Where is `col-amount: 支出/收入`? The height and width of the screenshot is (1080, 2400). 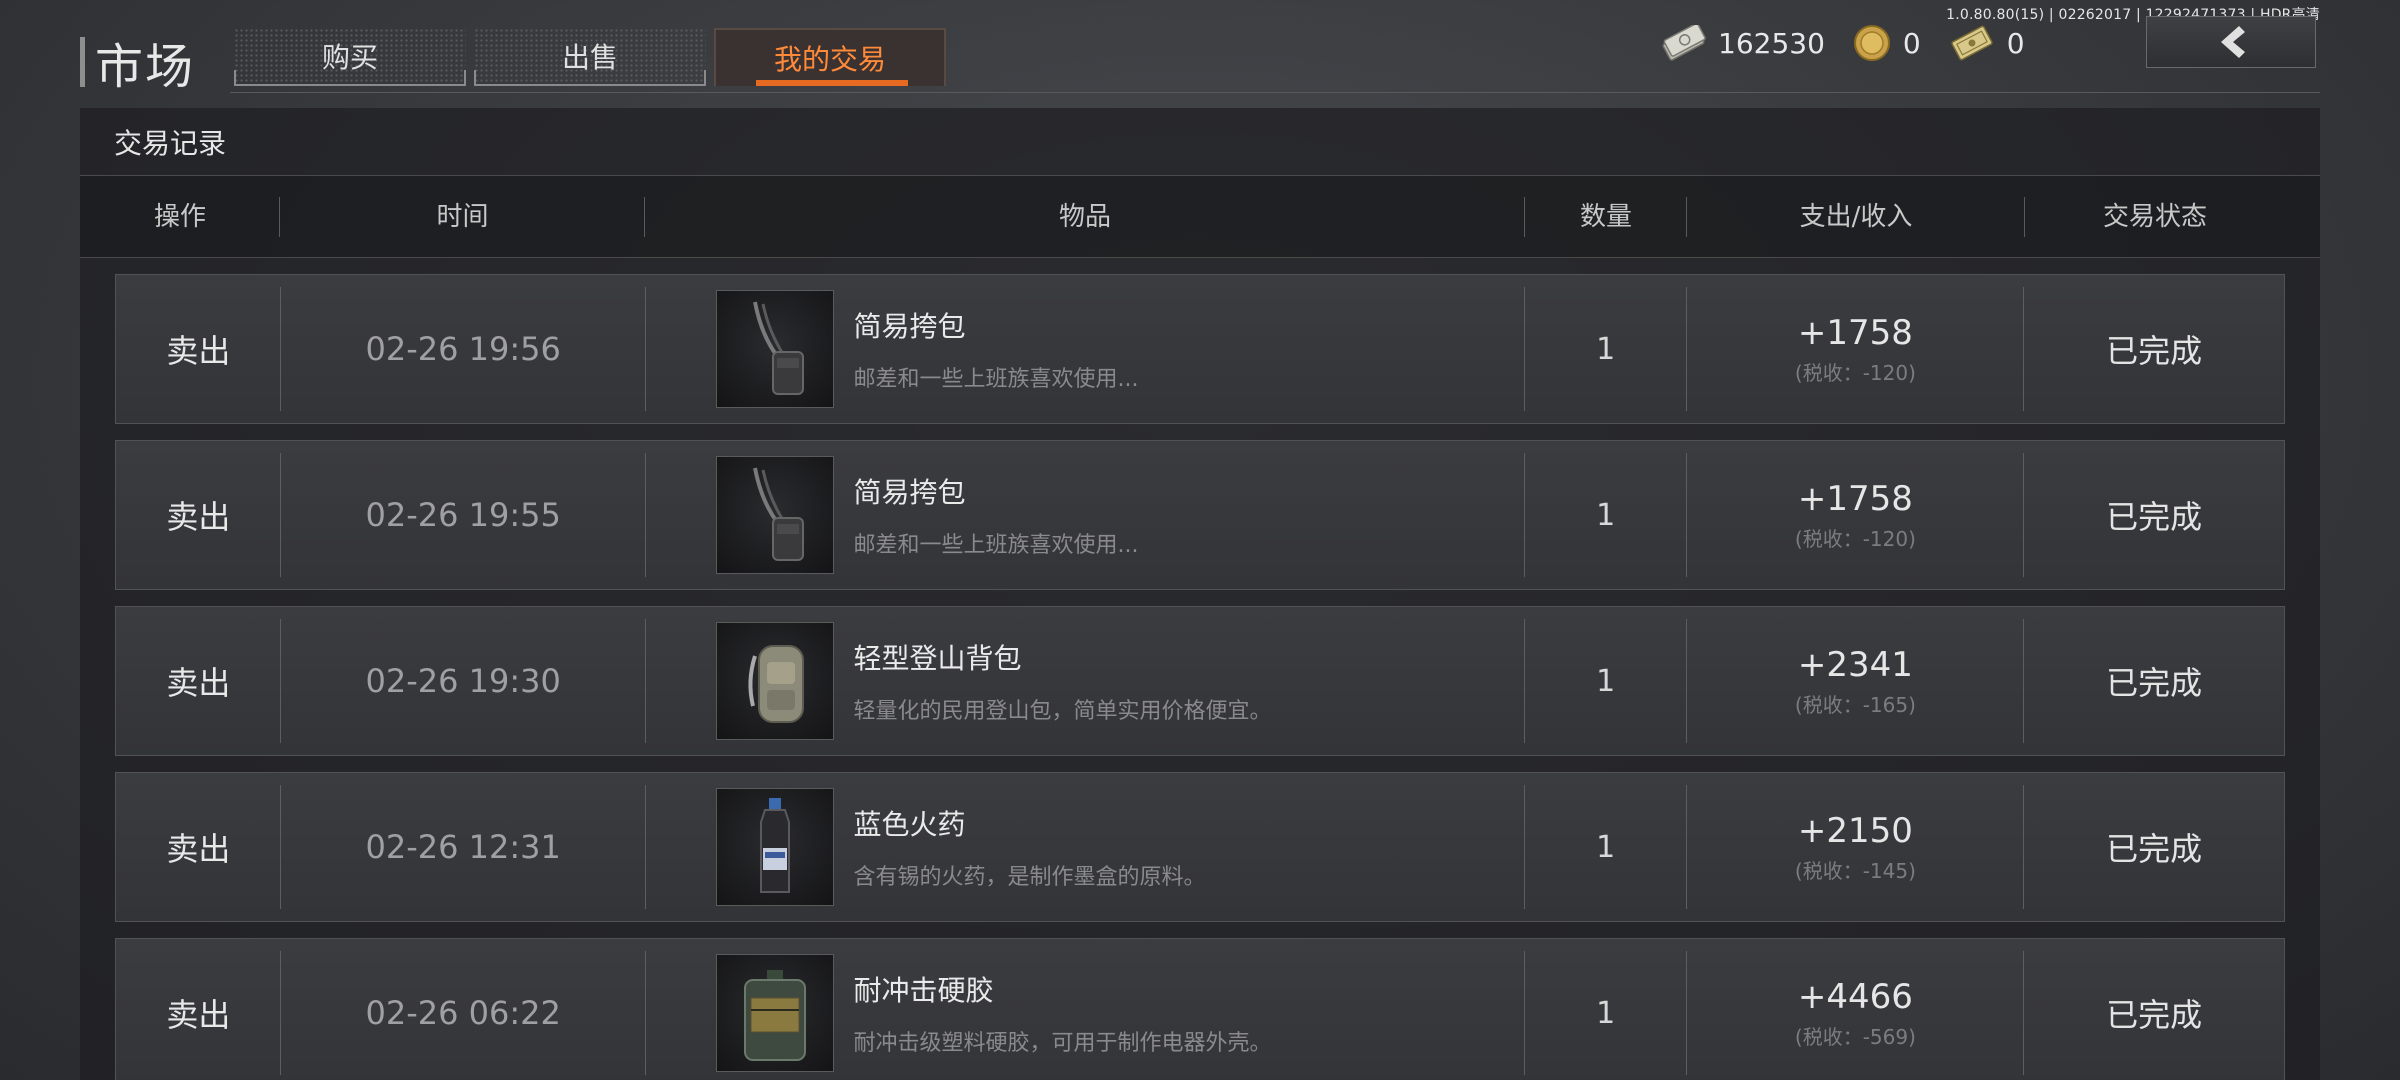 col-amount: 支出/收入 is located at coordinates (1856, 216).